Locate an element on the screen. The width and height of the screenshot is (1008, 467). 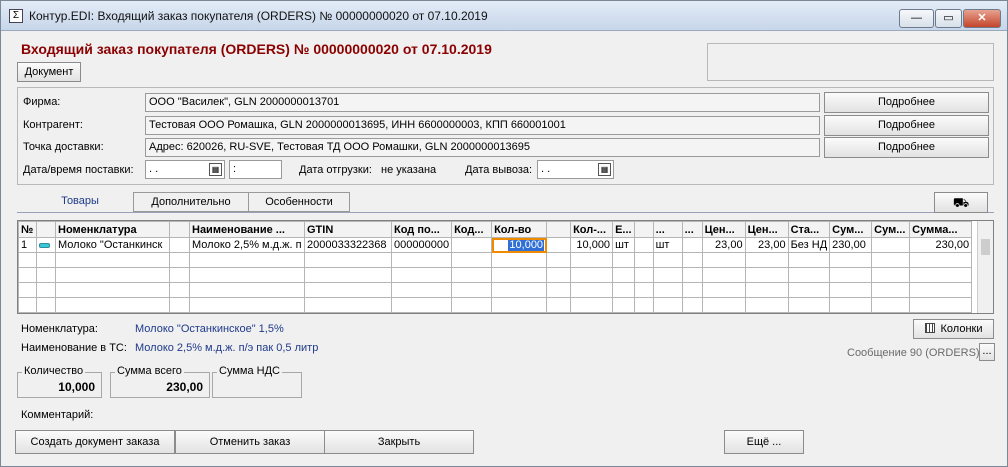
quantity-total-label: Количество is located at coordinates (54, 371).